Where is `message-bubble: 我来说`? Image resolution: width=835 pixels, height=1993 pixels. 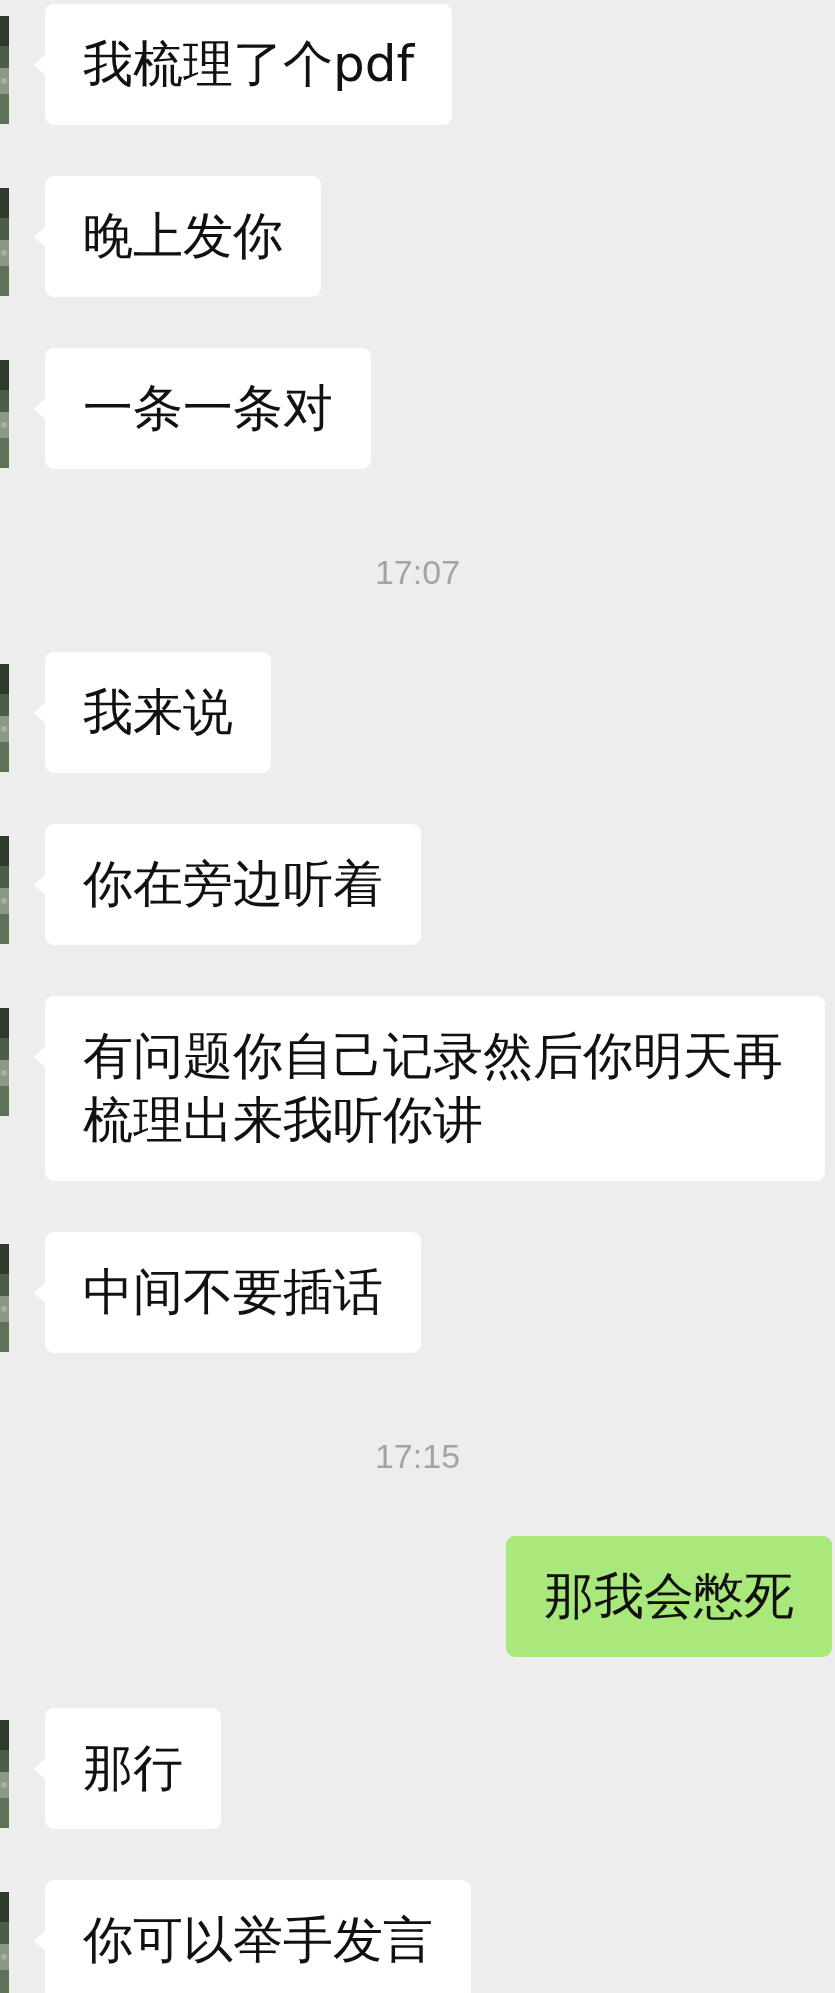
message-bubble: 我来说 is located at coordinates (158, 712).